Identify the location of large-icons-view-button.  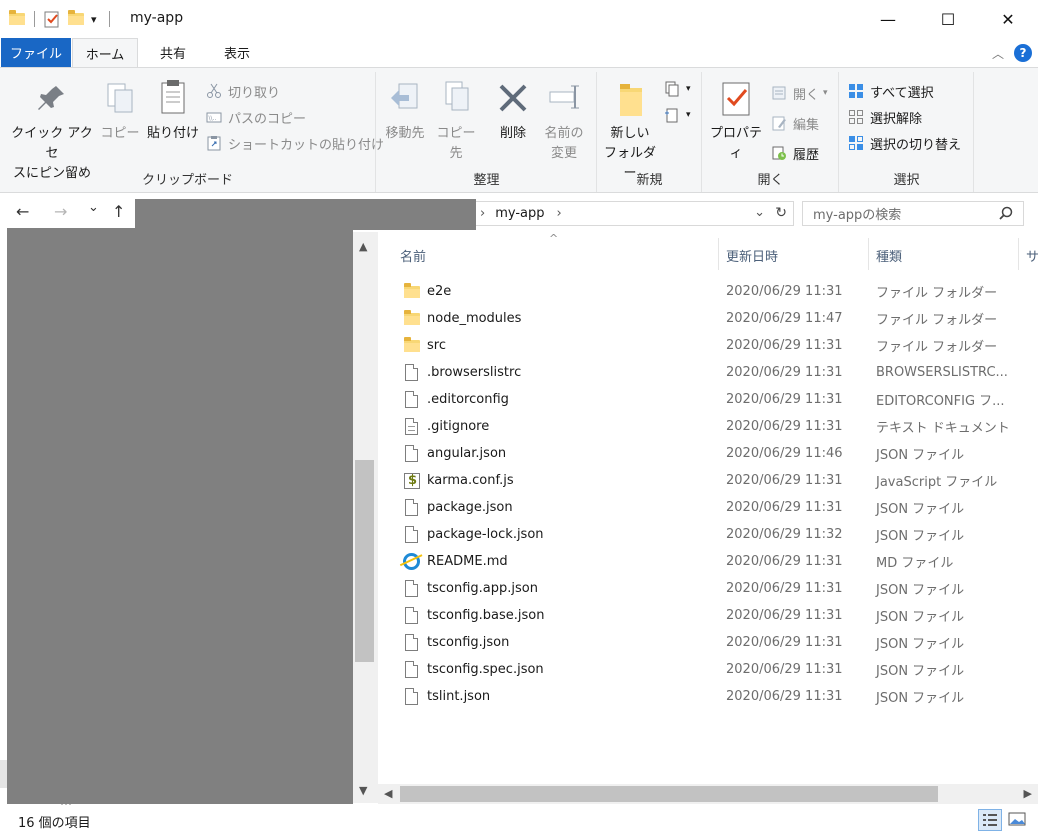
(1018, 820).